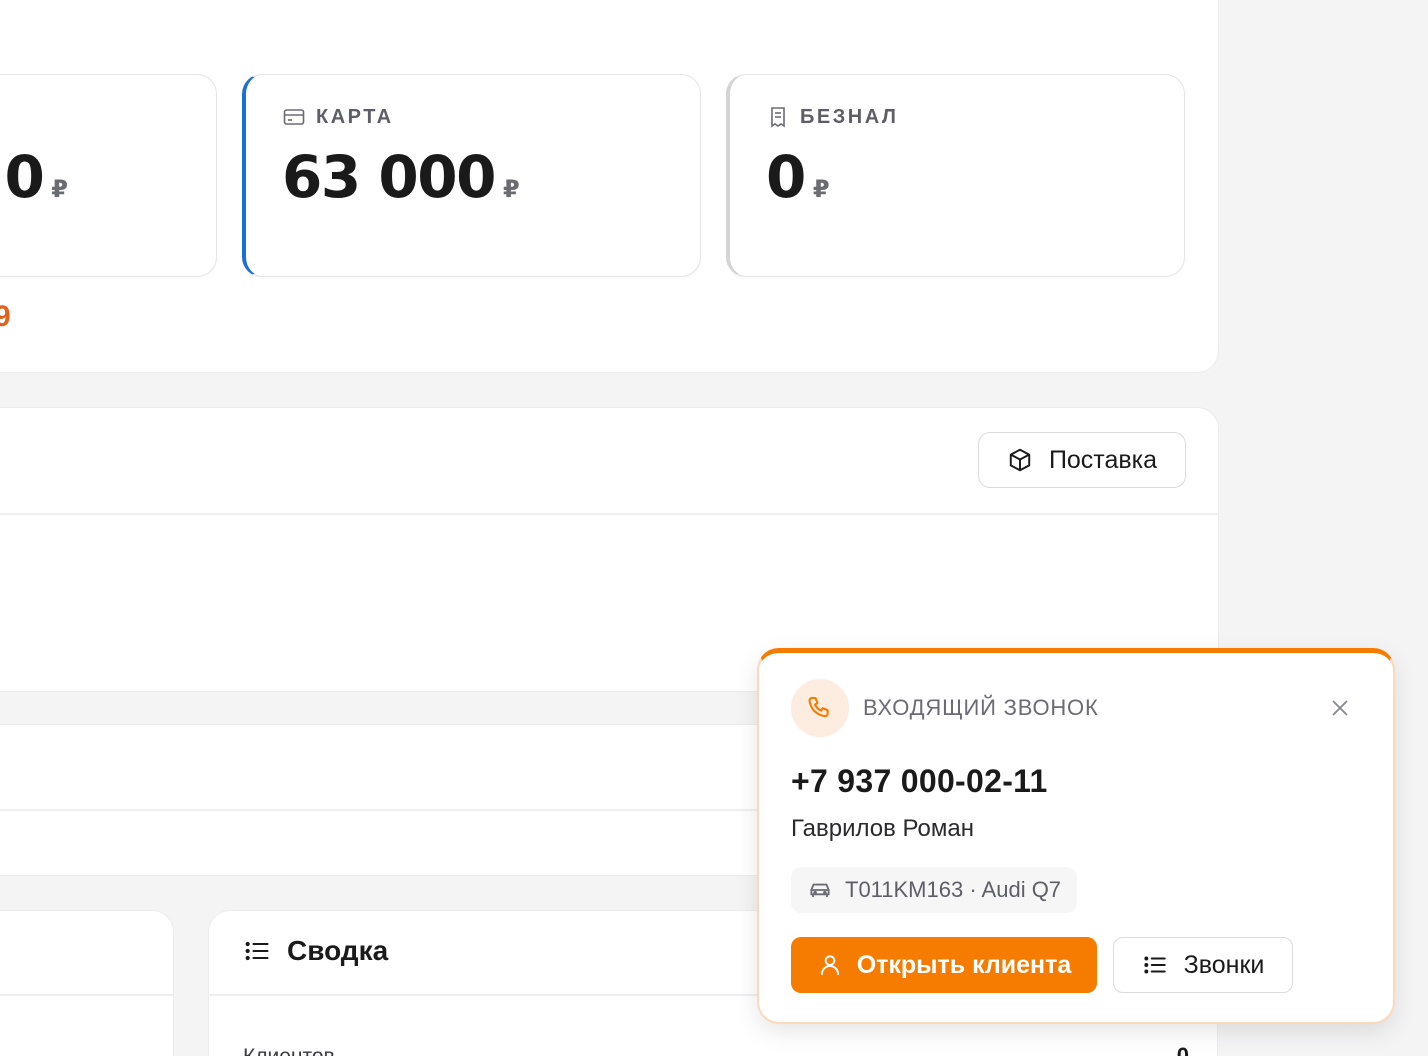  Describe the element at coordinates (59, 189) in the screenshot. I see `stat-cash-currency: ₽` at that location.